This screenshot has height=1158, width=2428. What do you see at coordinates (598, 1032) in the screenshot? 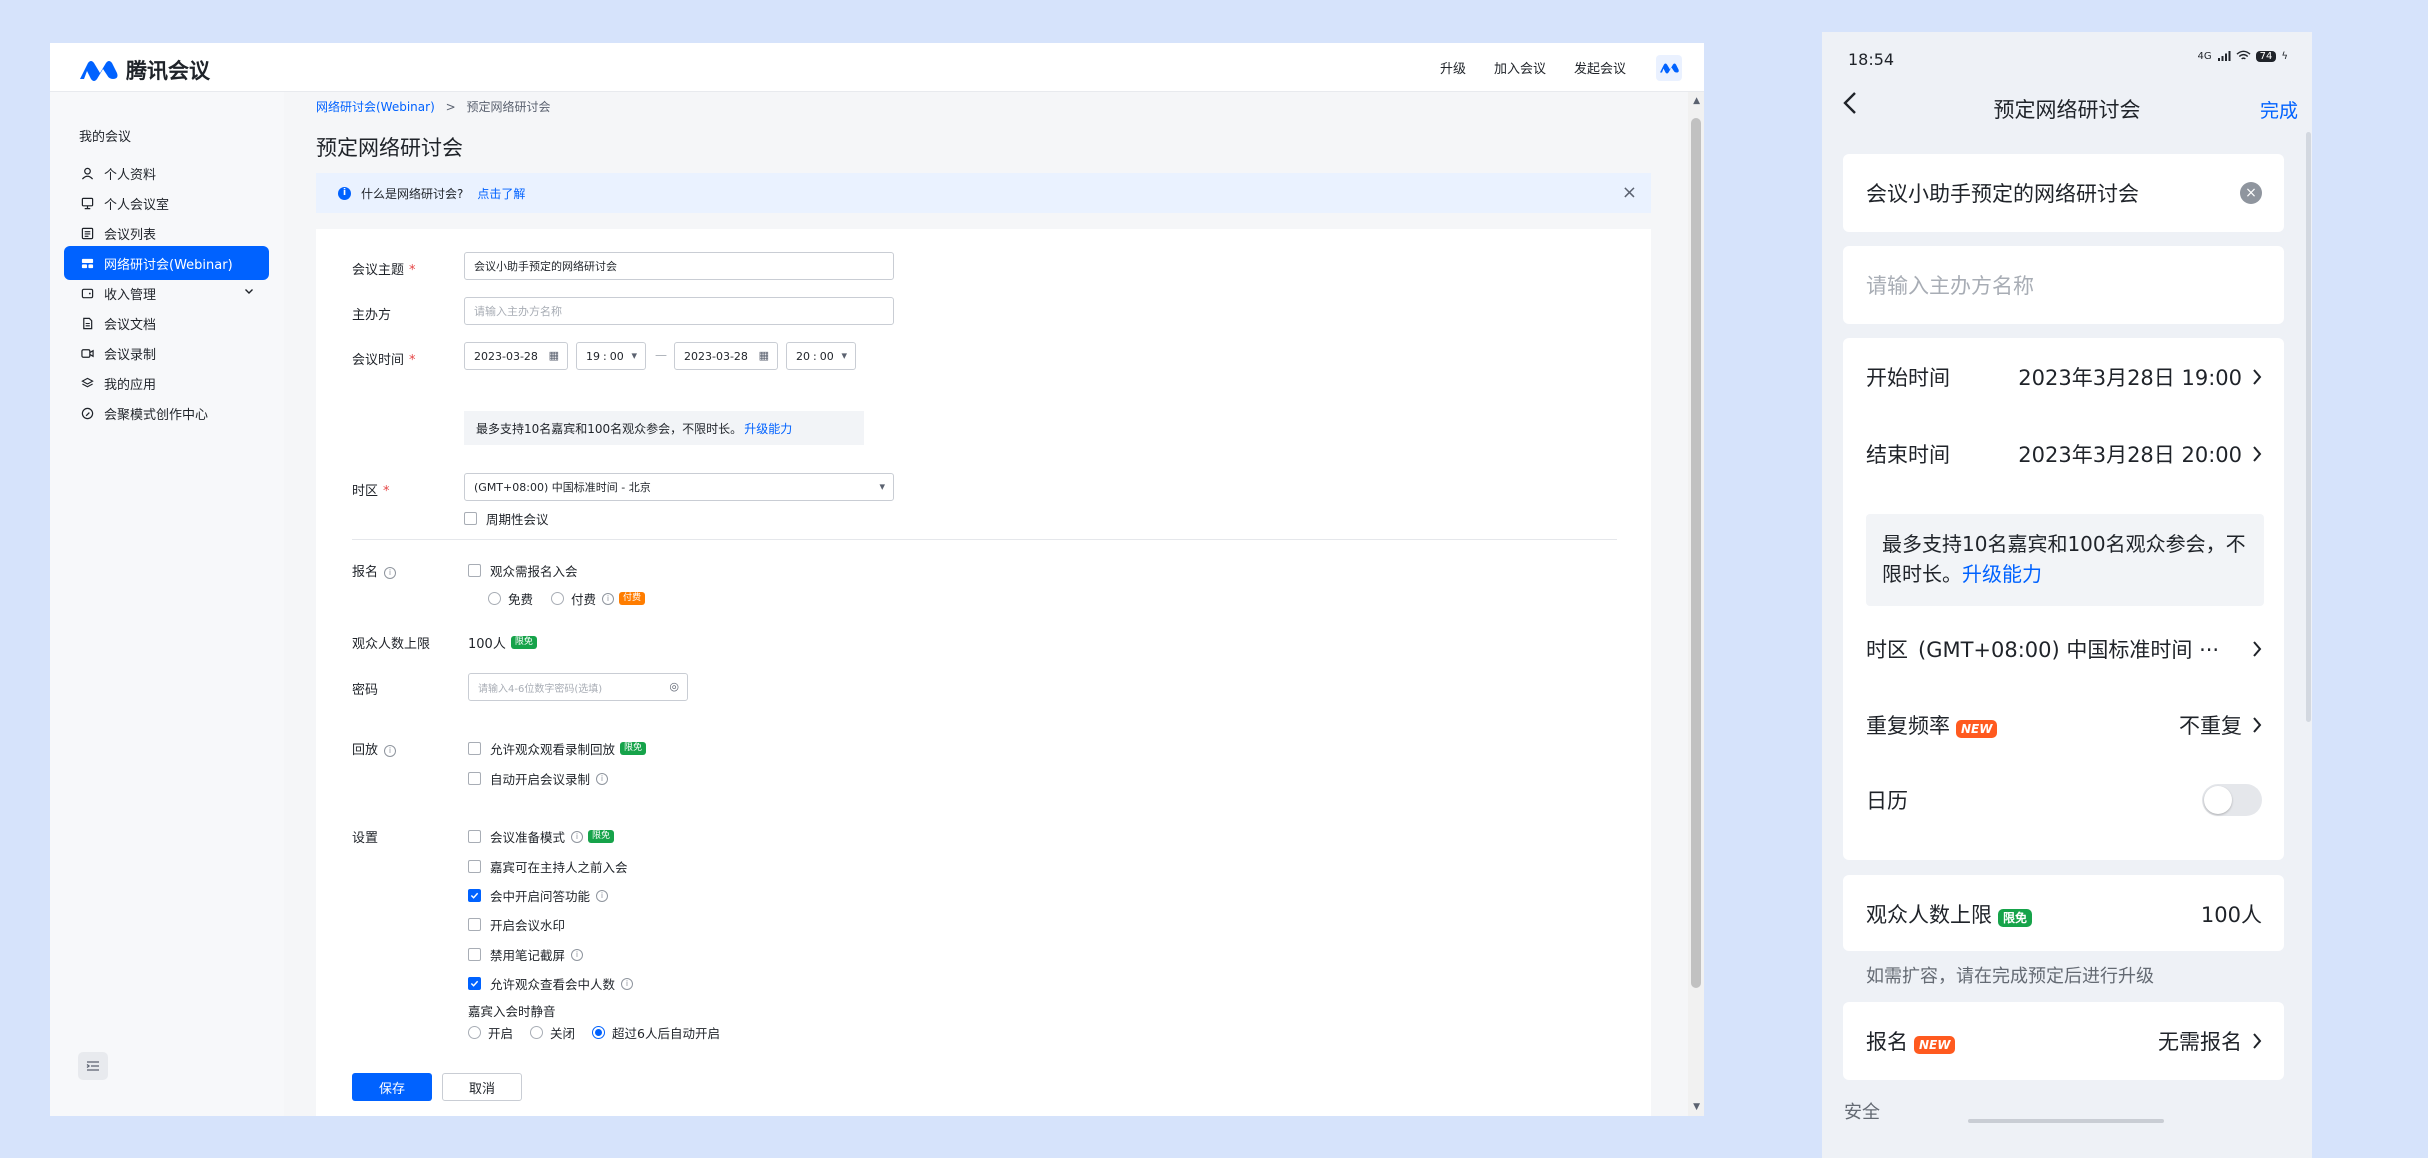
I see `radio-selected` at bounding box center [598, 1032].